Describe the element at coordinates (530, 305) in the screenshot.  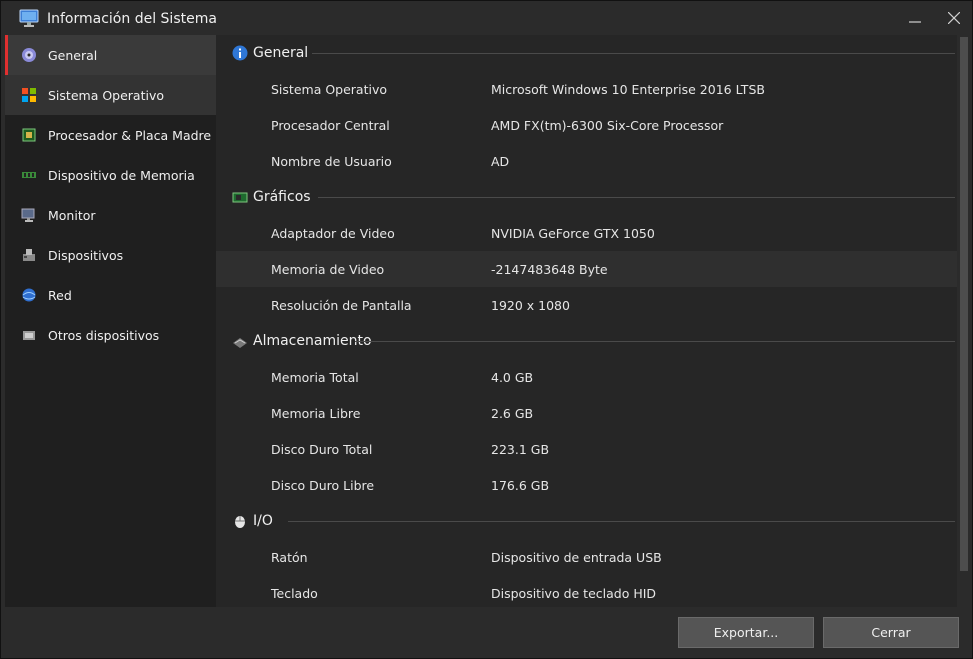
I see `row-value: 1920 x 1080` at that location.